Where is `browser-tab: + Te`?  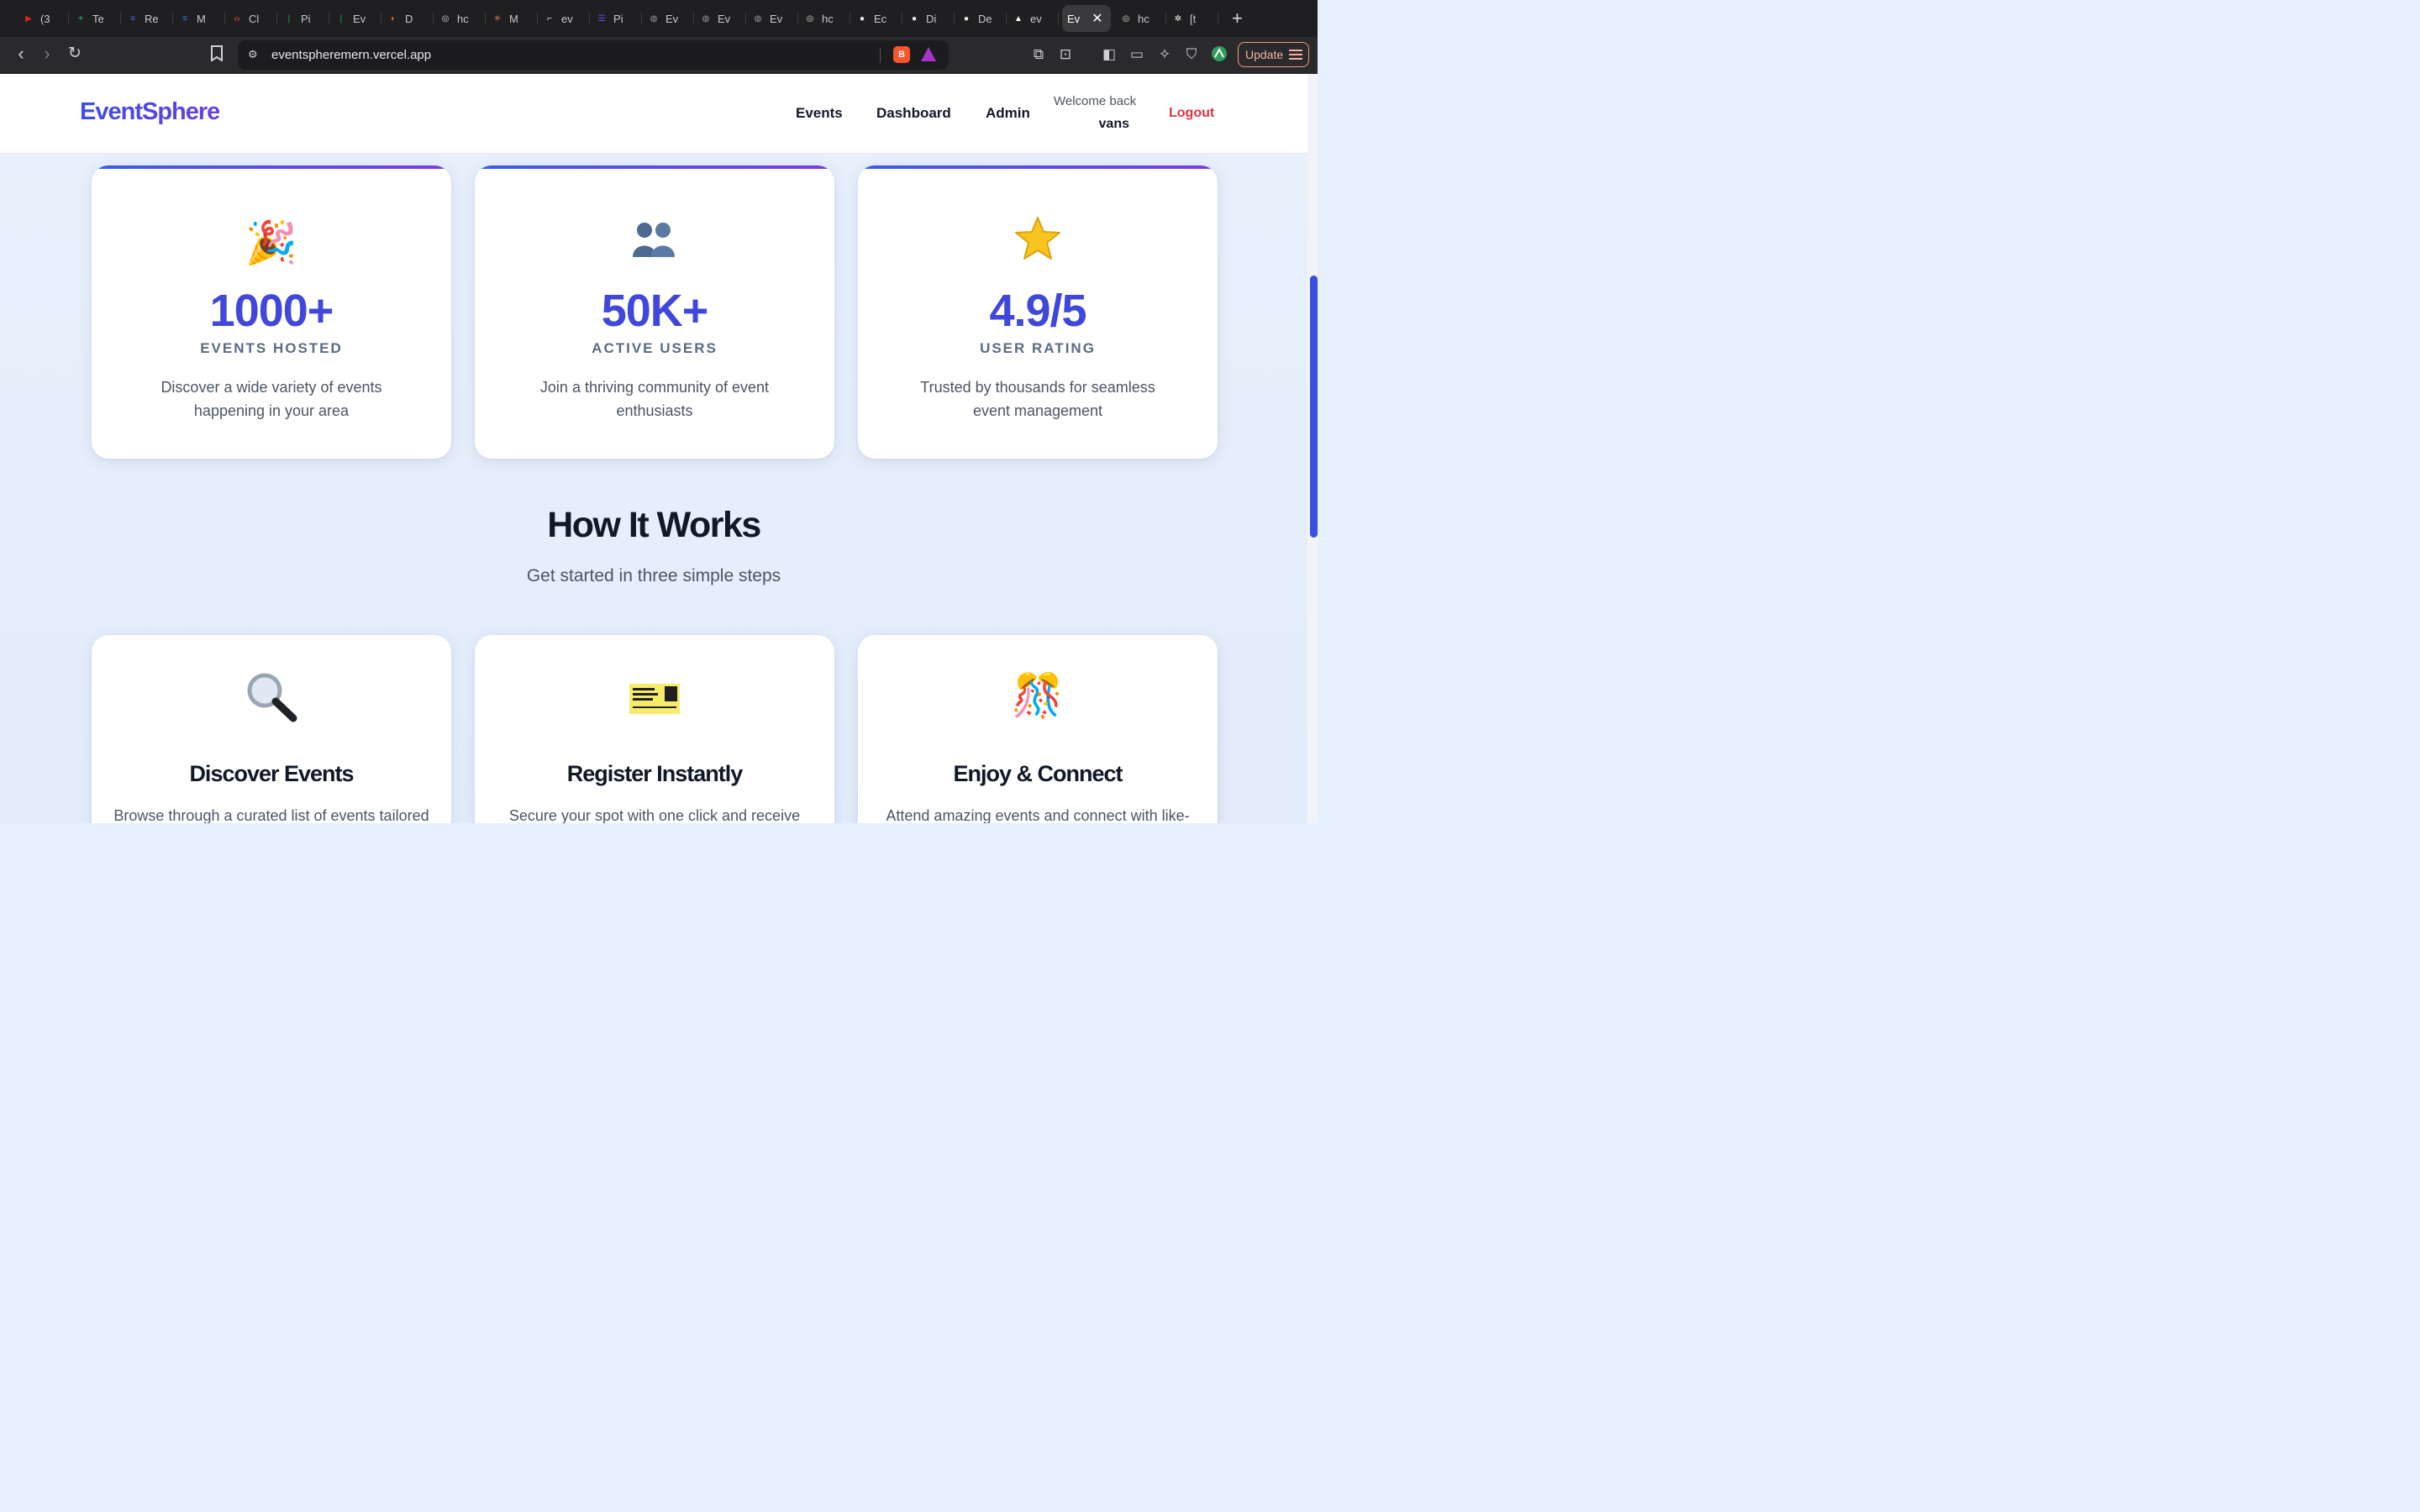
browser-tab: + Te is located at coordinates (95, 18).